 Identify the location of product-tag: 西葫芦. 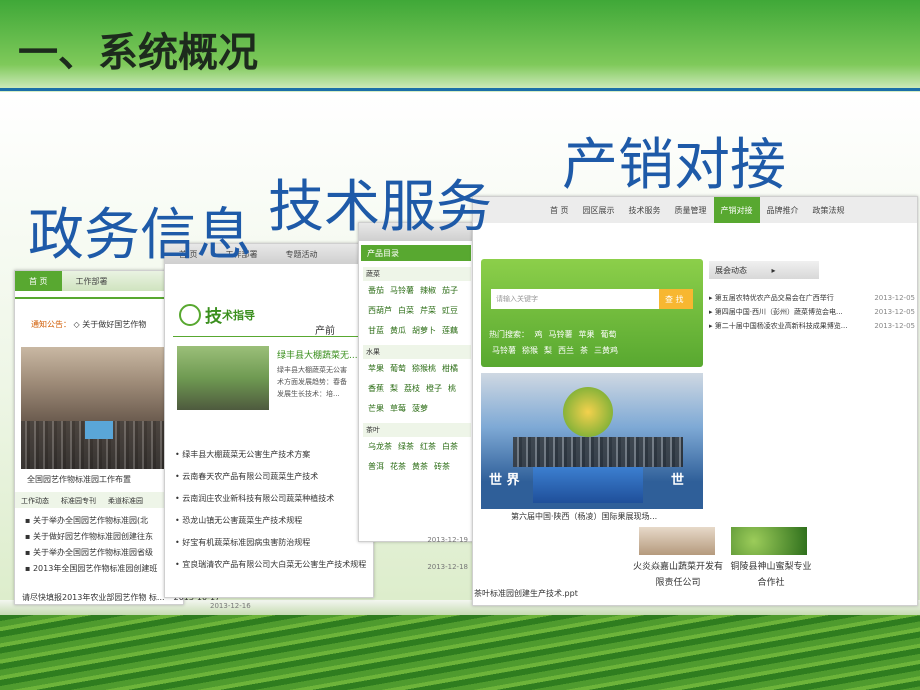
(380, 310).